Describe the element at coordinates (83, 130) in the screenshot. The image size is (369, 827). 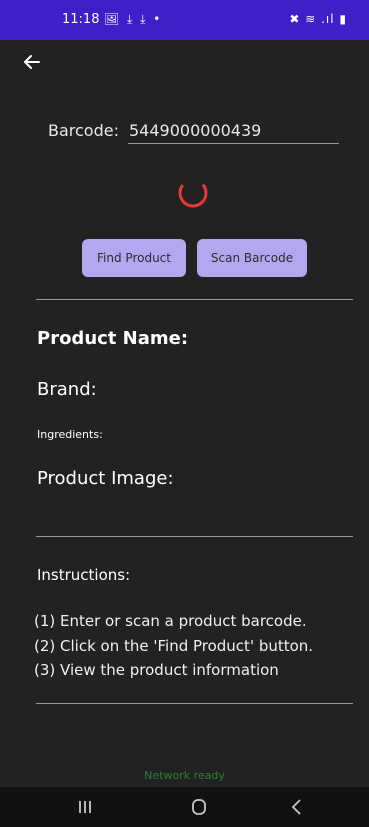
I see `barcode-label: Barcode:` at that location.